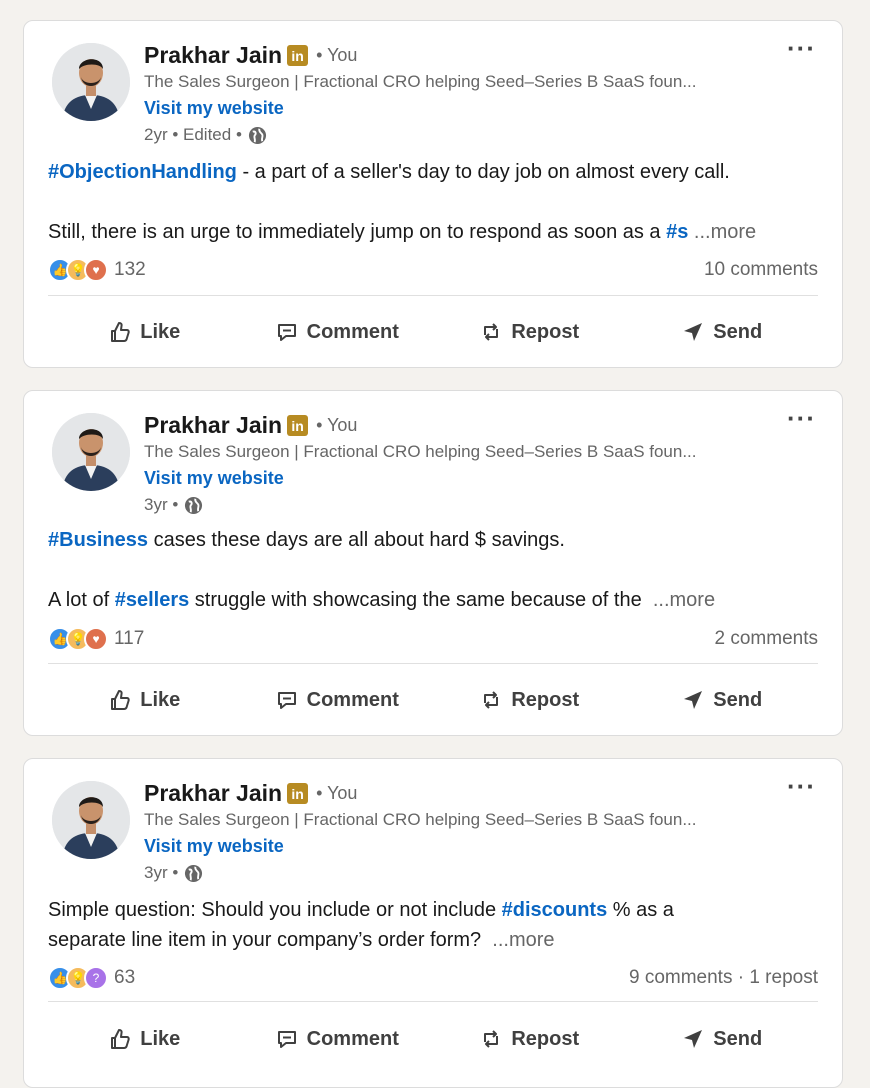 This screenshot has height=1088, width=870. I want to click on post-time: 2yr • Edited •, so click(193, 134).